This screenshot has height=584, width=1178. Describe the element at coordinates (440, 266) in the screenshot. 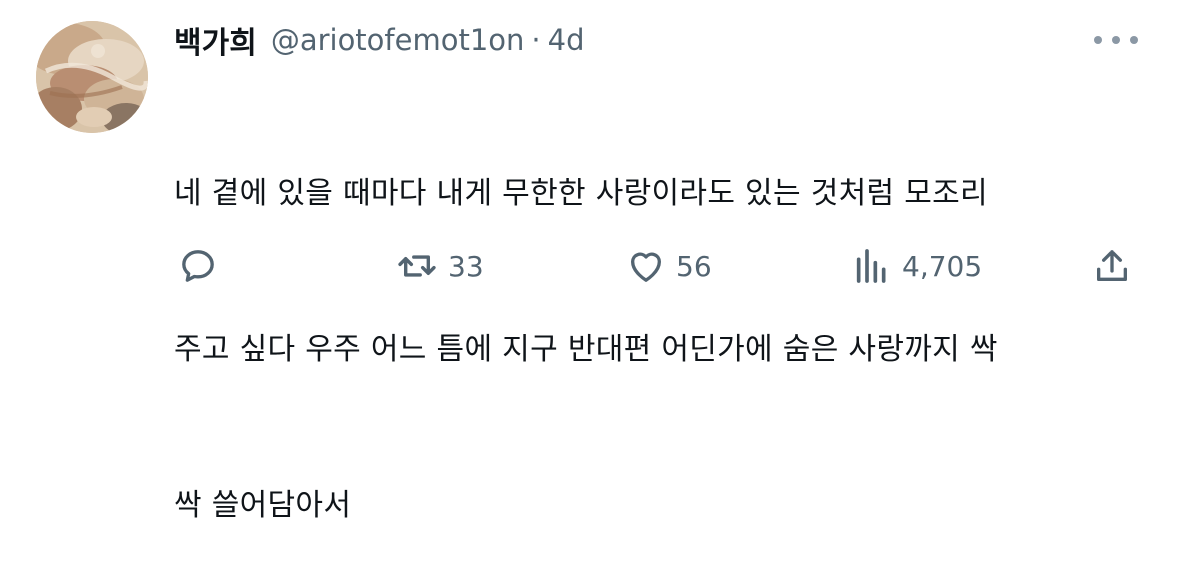

I see `retweet-button: 33` at that location.